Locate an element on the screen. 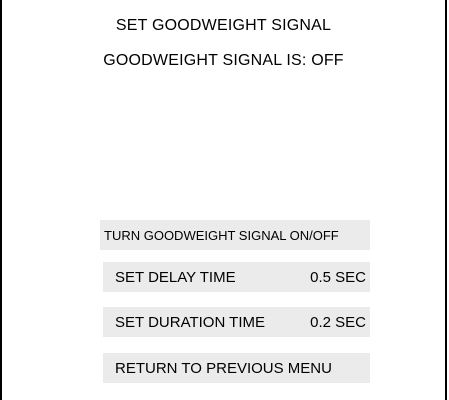 The image size is (449, 400). toggle-signal-button: TURN GOODWEIGHT SIGNAL ON/OFF is located at coordinates (235, 235).